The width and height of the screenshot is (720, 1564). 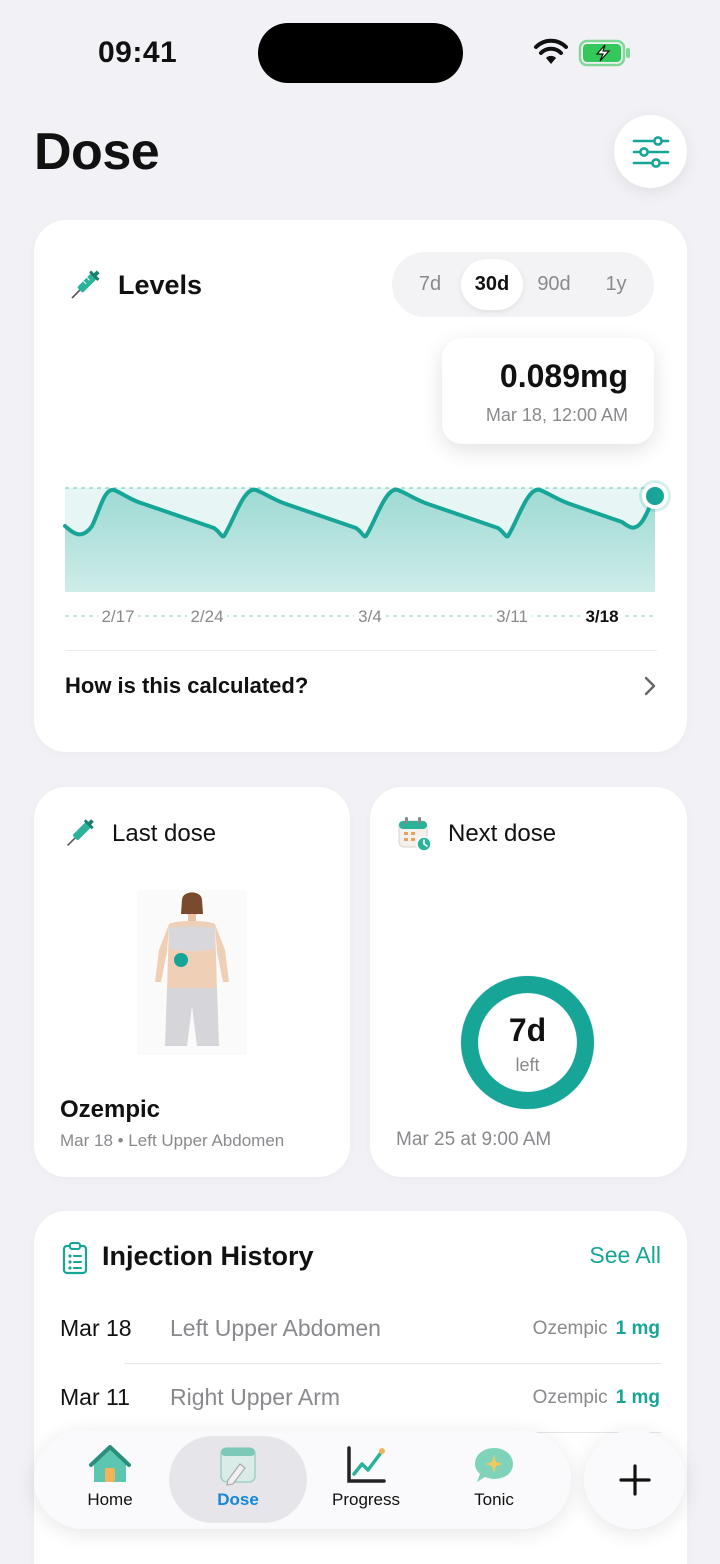 I want to click on range-tab-1y: 1y, so click(x=616, y=284).